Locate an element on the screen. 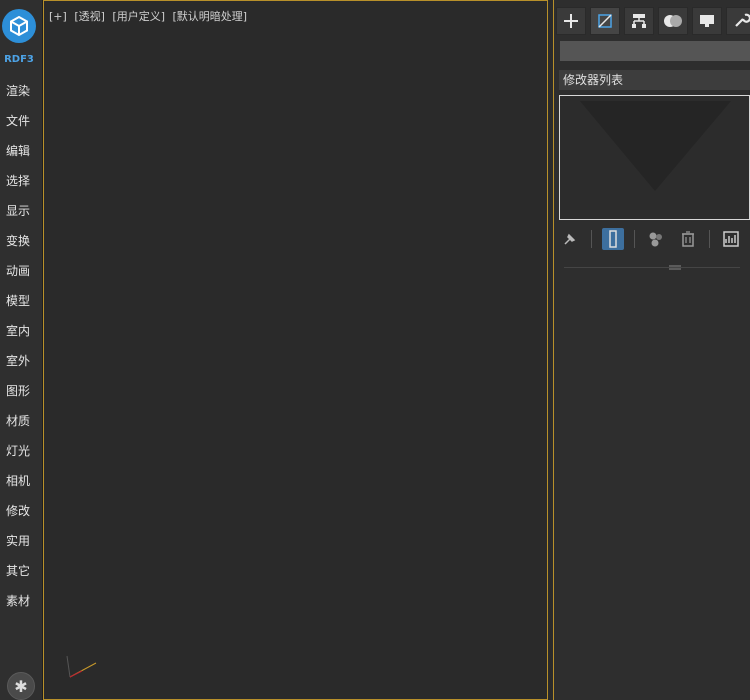 This screenshot has width=750, height=700. sidebar-item-file: 文件 is located at coordinates (20, 125).